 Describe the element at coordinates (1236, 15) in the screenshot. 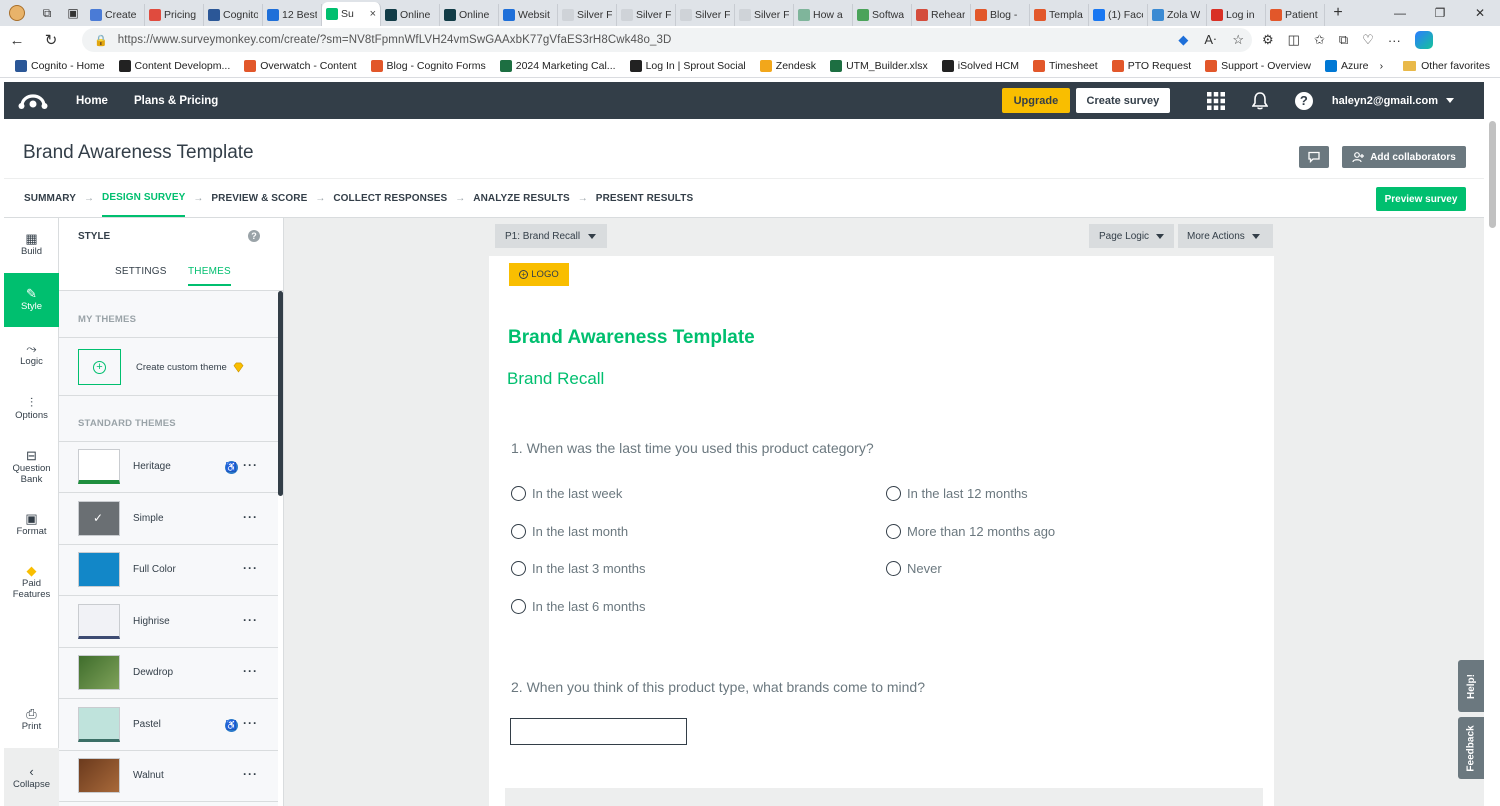

I see `browser-tab: Log in` at that location.